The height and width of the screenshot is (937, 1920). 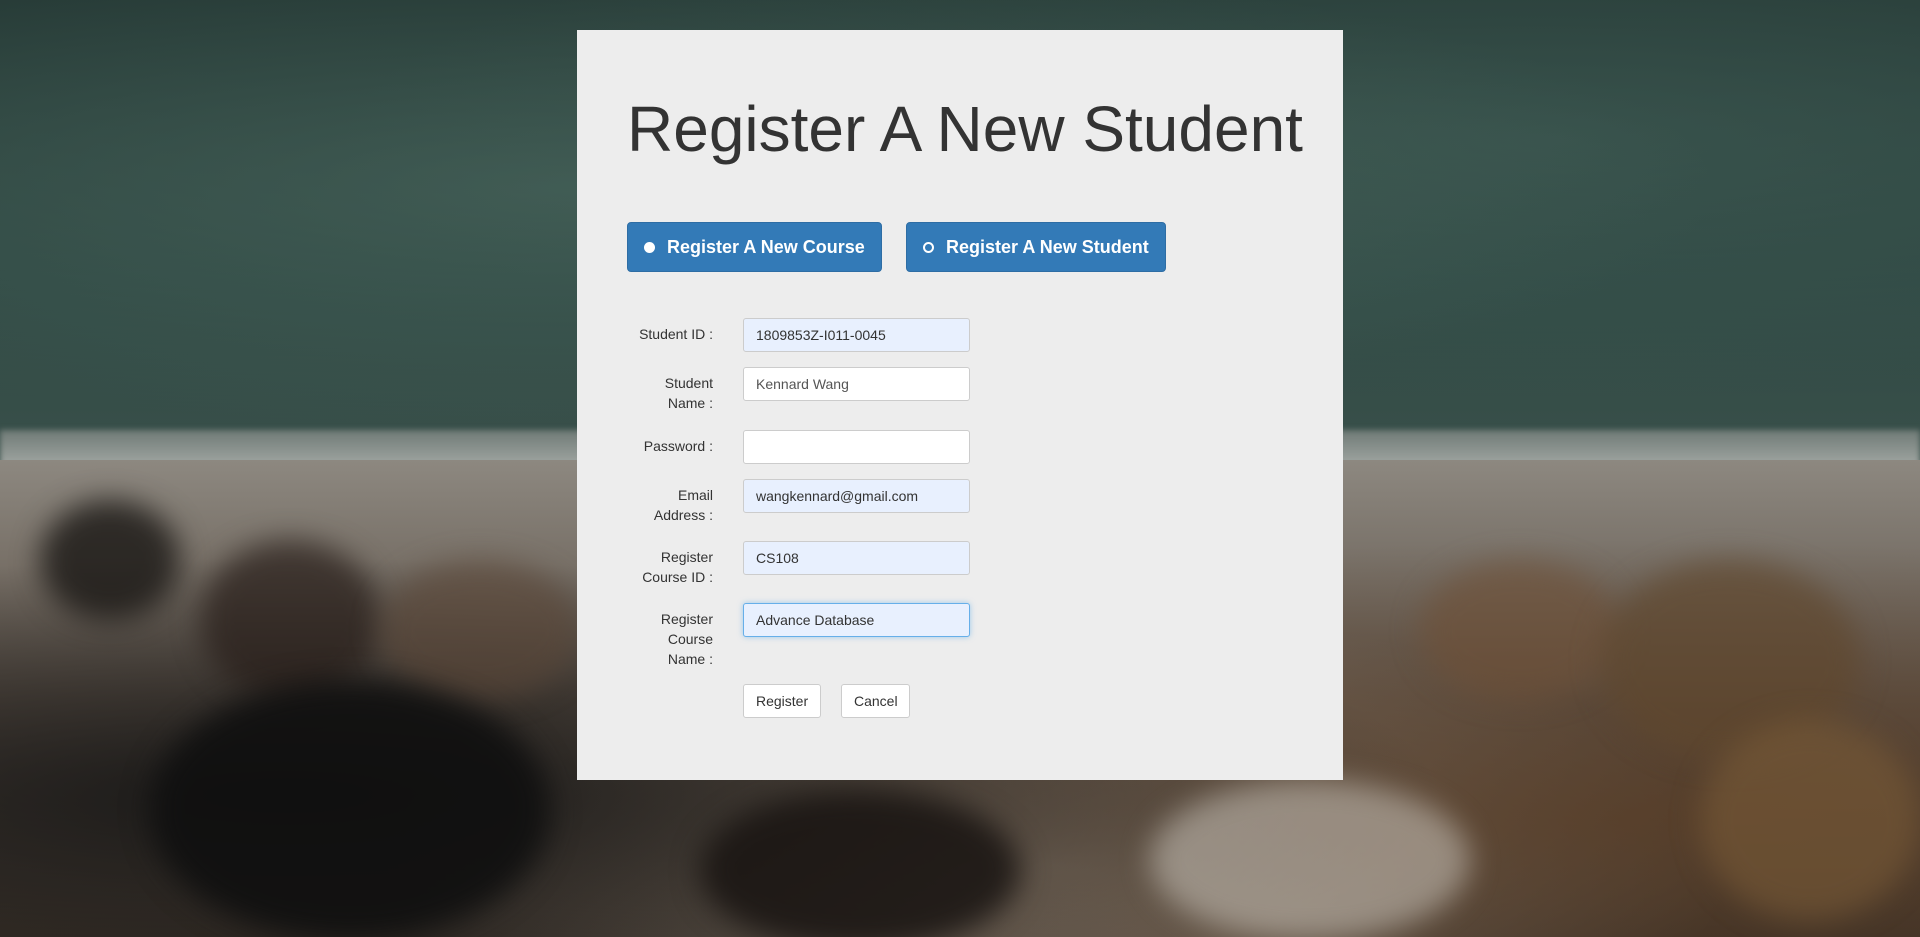 What do you see at coordinates (677, 567) in the screenshot?
I see `course-id-label: Register Course ID :` at bounding box center [677, 567].